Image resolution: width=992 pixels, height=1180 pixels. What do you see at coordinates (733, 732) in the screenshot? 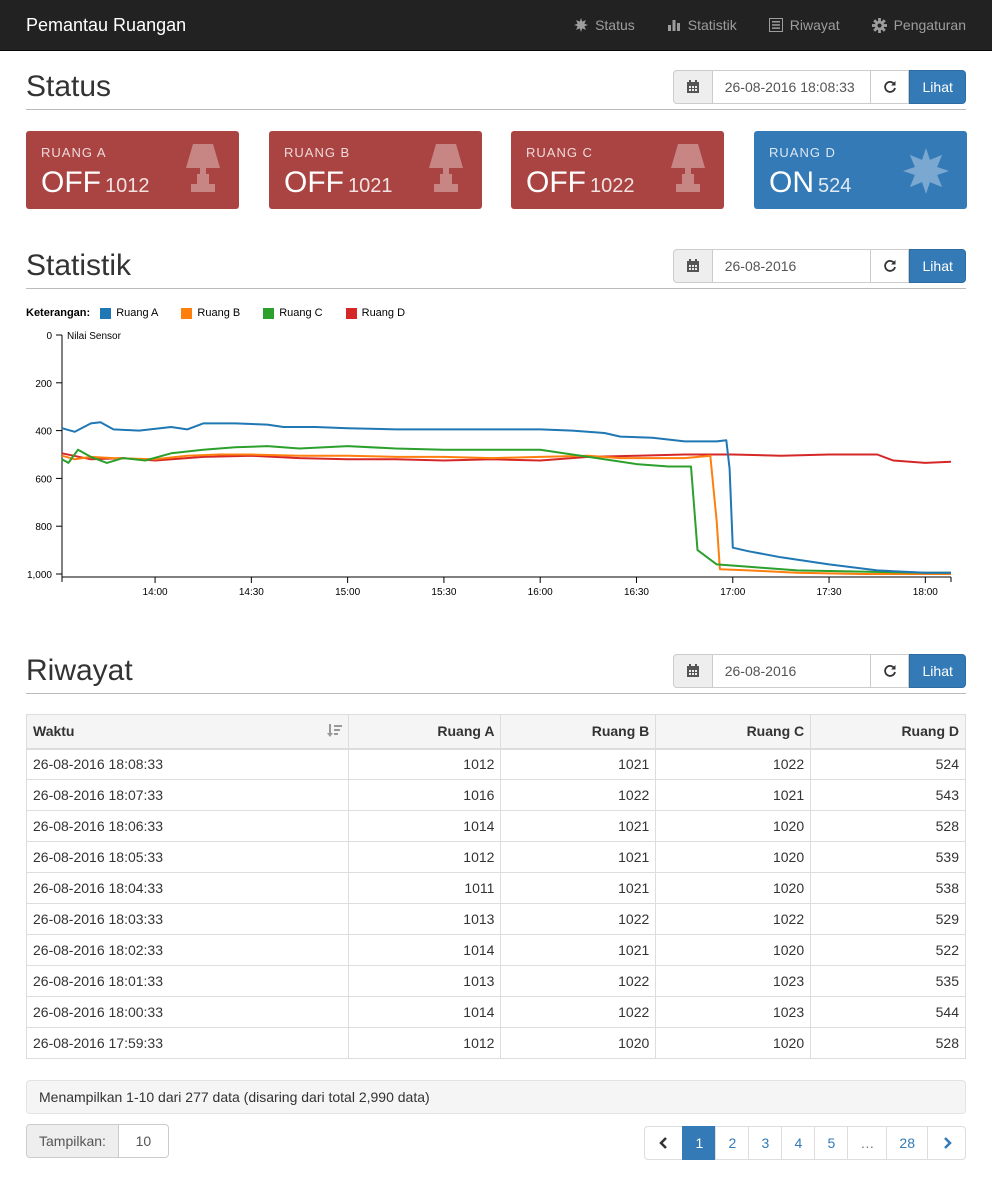
I see `column-header-ruang-c: Ruang C` at bounding box center [733, 732].